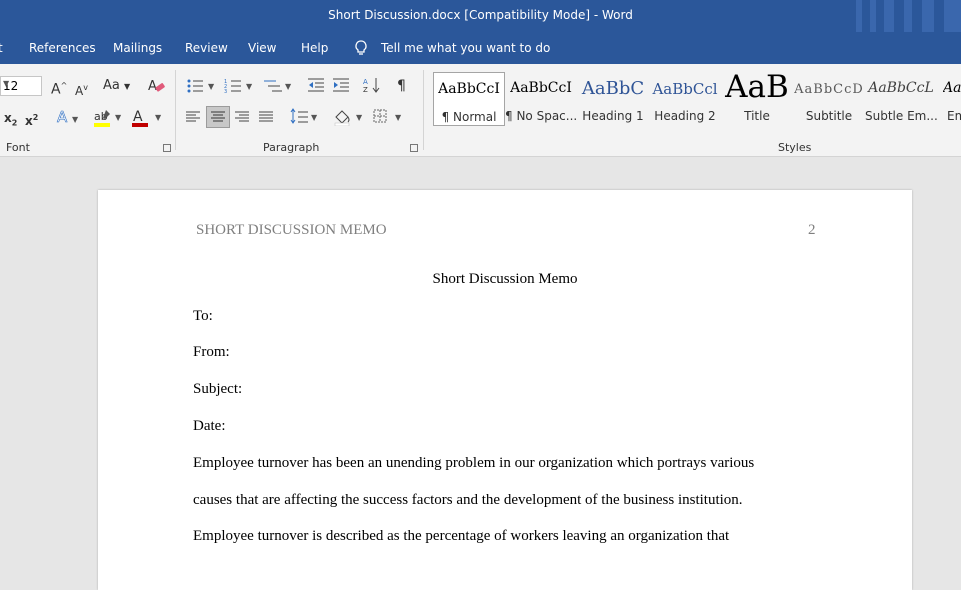  Describe the element at coordinates (167, 148) in the screenshot. I see `font-dialog-launcher` at that location.